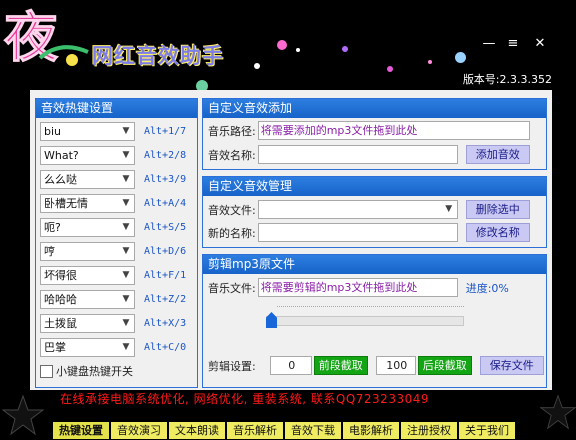 Image resolution: width=576 pixels, height=440 pixels. Describe the element at coordinates (87, 131) in the screenshot. I see `sound-select: biu ▼` at that location.